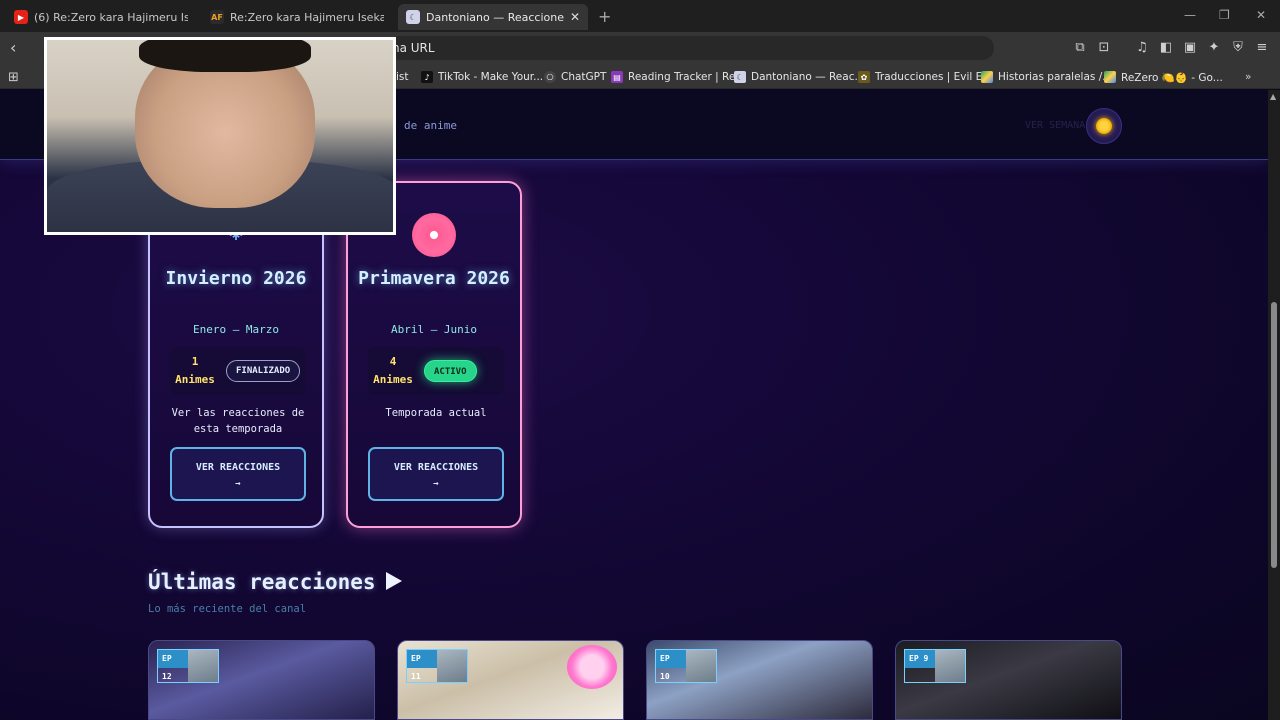 The height and width of the screenshot is (720, 1280). What do you see at coordinates (195, 361) in the screenshot?
I see `anime-count-number: 1` at bounding box center [195, 361].